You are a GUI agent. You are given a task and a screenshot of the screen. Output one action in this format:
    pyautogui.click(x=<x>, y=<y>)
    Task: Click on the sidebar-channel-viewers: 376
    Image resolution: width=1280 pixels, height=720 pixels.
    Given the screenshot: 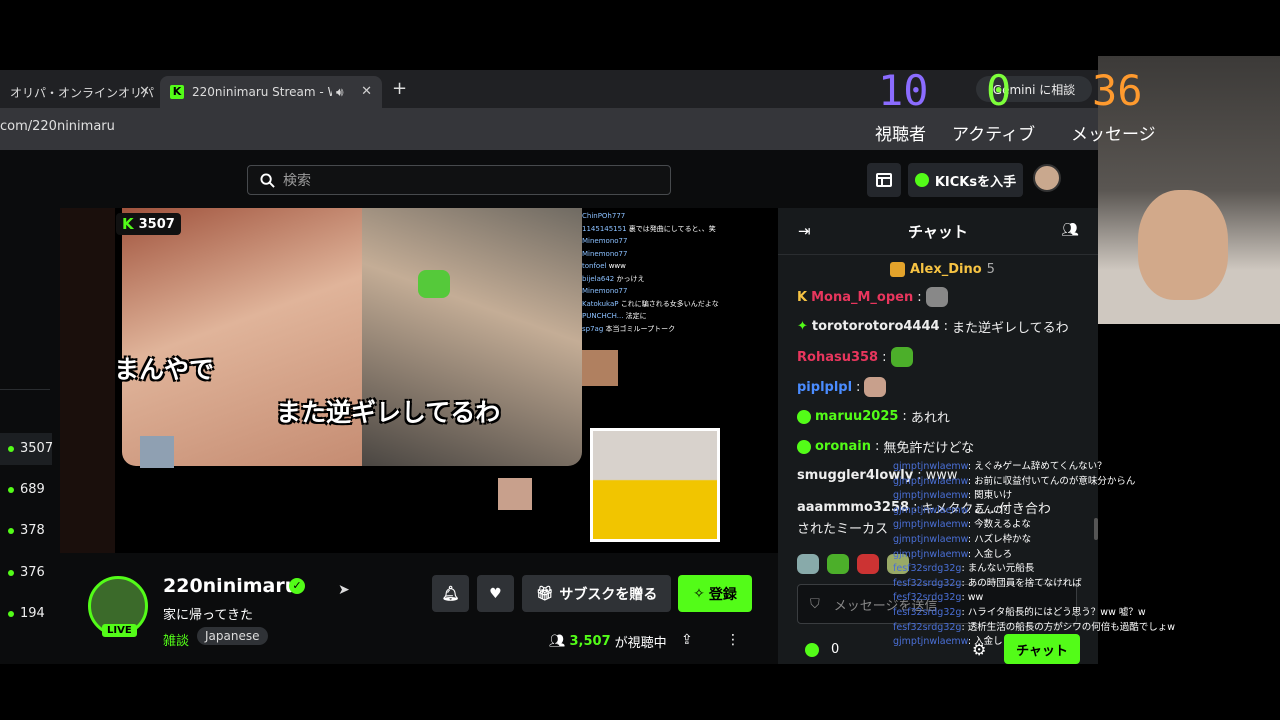 What is the action you would take?
    pyautogui.click(x=26, y=572)
    